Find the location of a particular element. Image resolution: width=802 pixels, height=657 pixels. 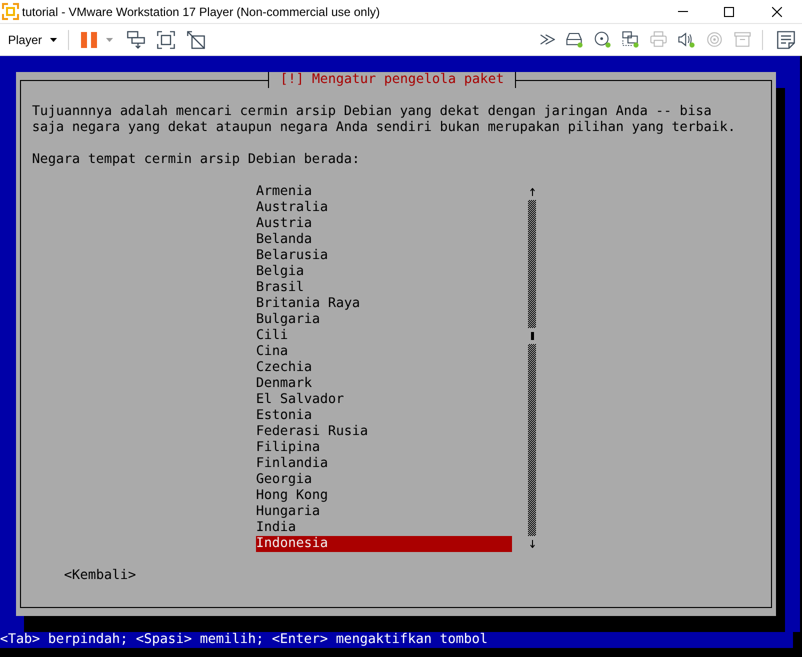

app-logo-icon is located at coordinates (10, 11).